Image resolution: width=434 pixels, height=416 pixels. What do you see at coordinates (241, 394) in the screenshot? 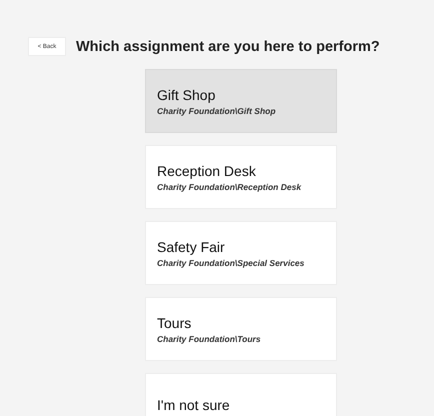
I see `assignment-card: I'm not sure` at bounding box center [241, 394].